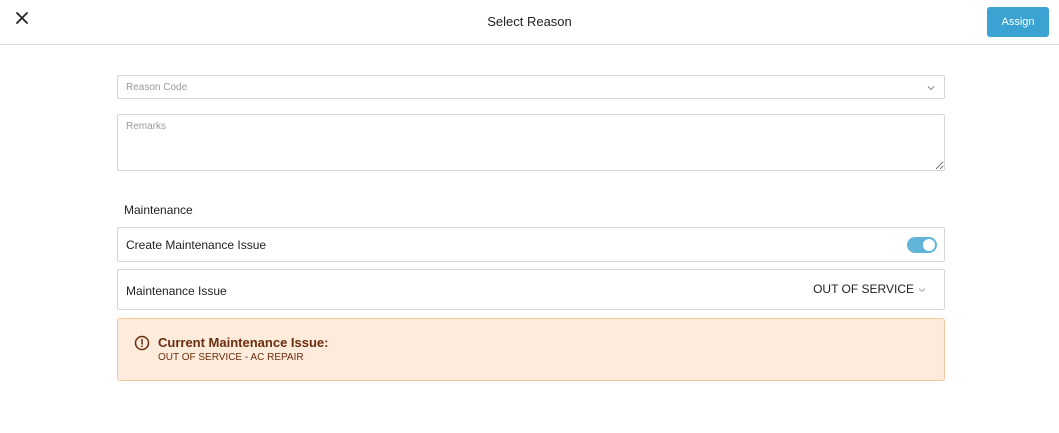 The image size is (1059, 433). What do you see at coordinates (863, 289) in the screenshot?
I see `maintenance-issue-value: OUT OF SERVICE` at bounding box center [863, 289].